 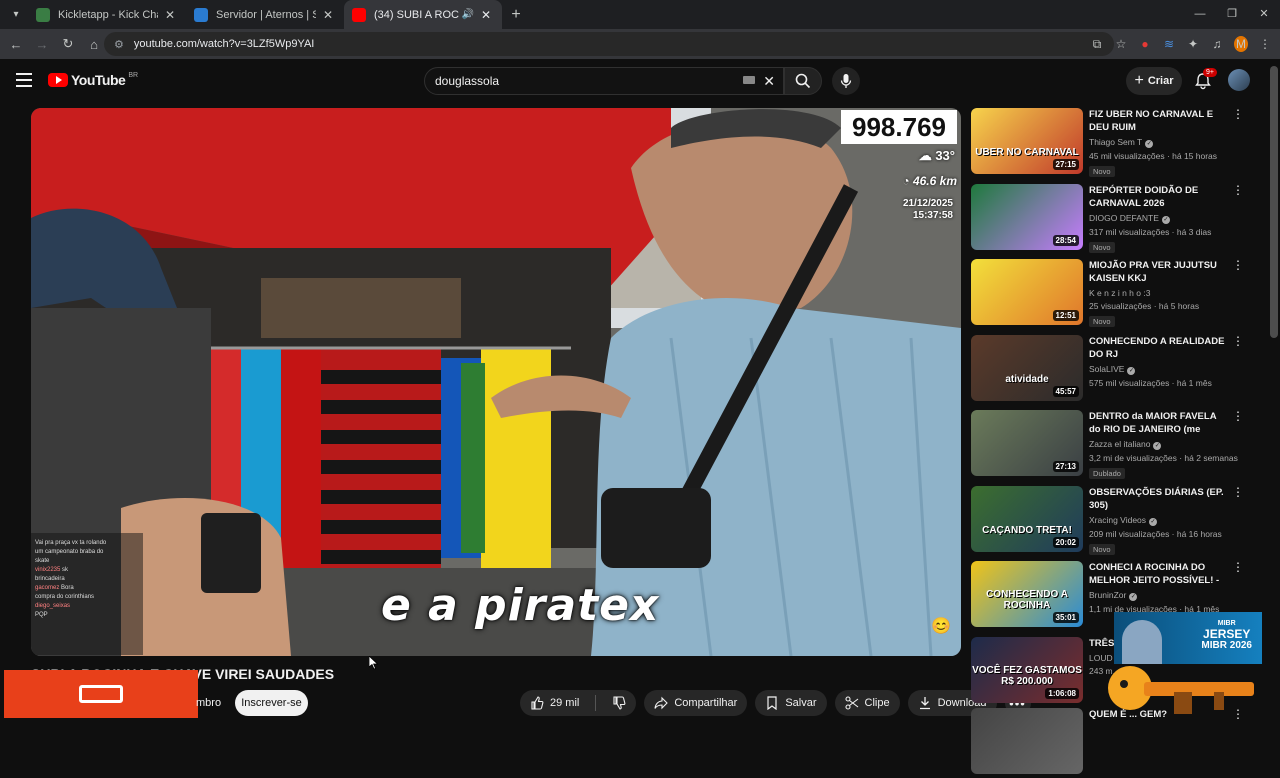 I want to click on video-title: REPÓRTER DOIDÃO DE CARNAVAL 2026, so click(x=1159, y=197).